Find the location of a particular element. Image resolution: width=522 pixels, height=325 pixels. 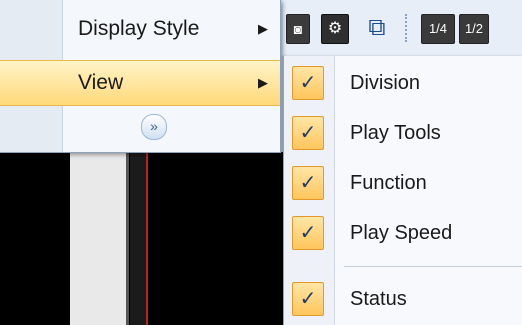

submenu-item-function: ✓ Function is located at coordinates (403, 183).